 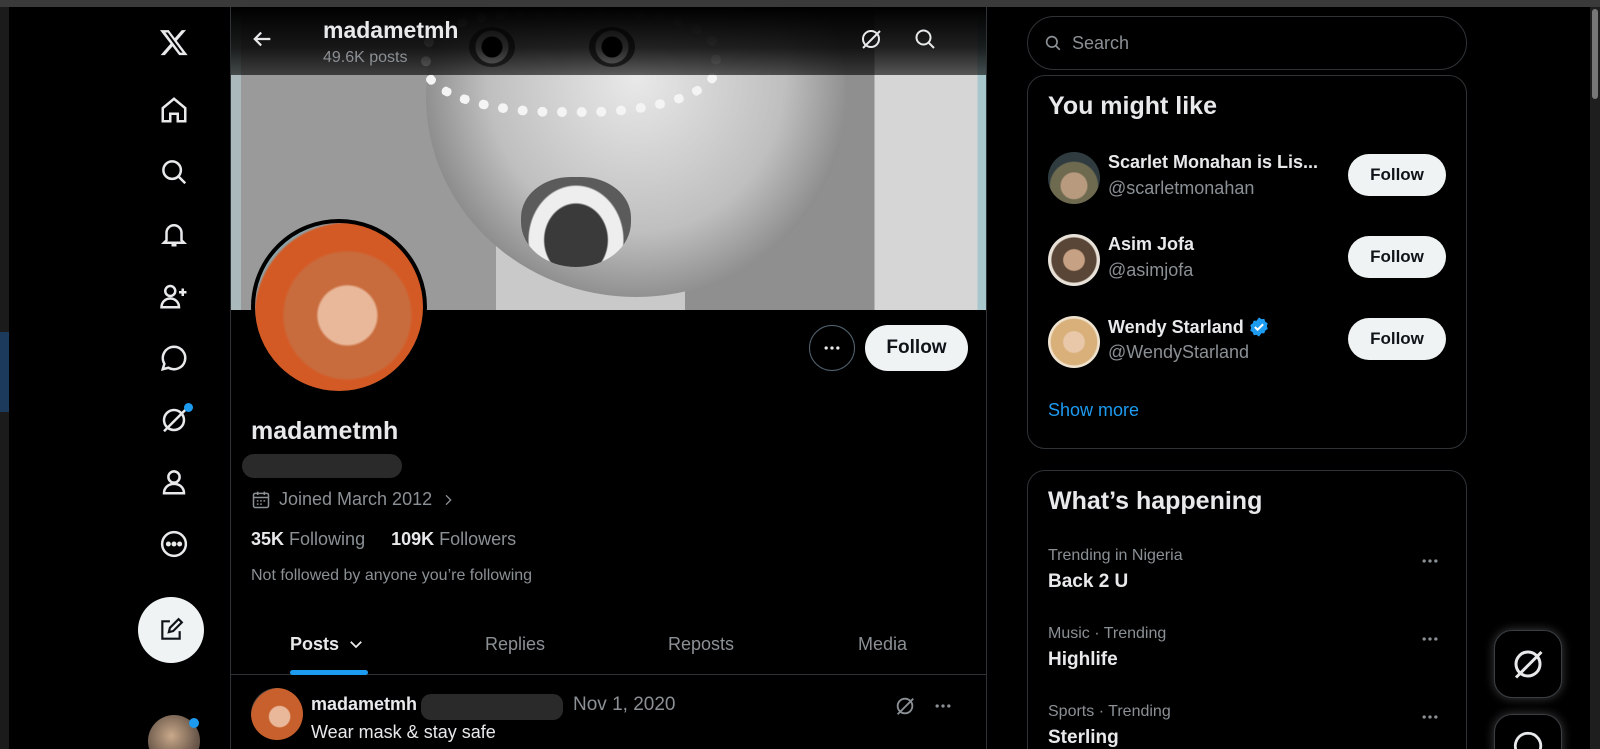 What do you see at coordinates (1109, 711) in the screenshot?
I see `trend-meta: Sports · Trending` at bounding box center [1109, 711].